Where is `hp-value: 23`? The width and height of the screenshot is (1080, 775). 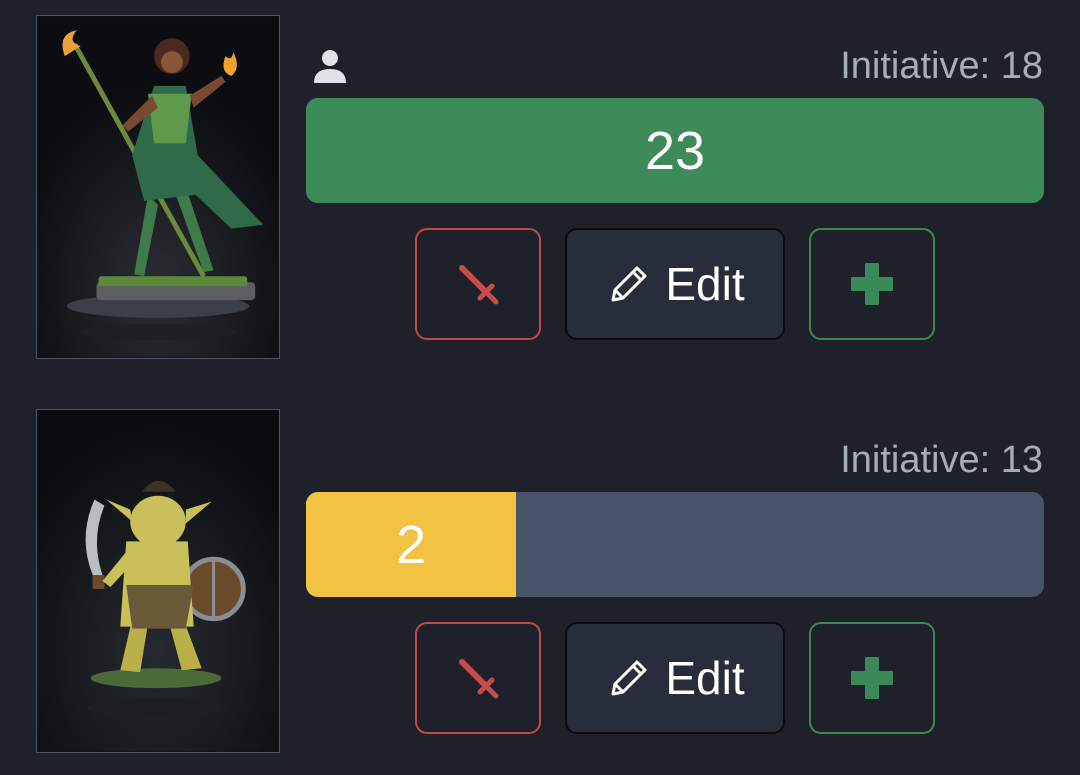
hp-value: 23 is located at coordinates (675, 150).